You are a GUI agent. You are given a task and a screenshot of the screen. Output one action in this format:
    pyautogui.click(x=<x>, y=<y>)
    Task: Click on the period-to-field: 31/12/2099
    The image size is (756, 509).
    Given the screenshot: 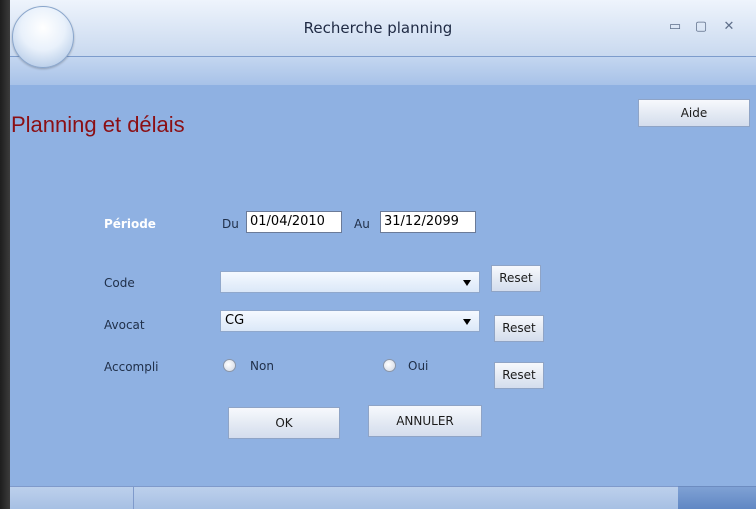 What is the action you would take?
    pyautogui.click(x=428, y=222)
    